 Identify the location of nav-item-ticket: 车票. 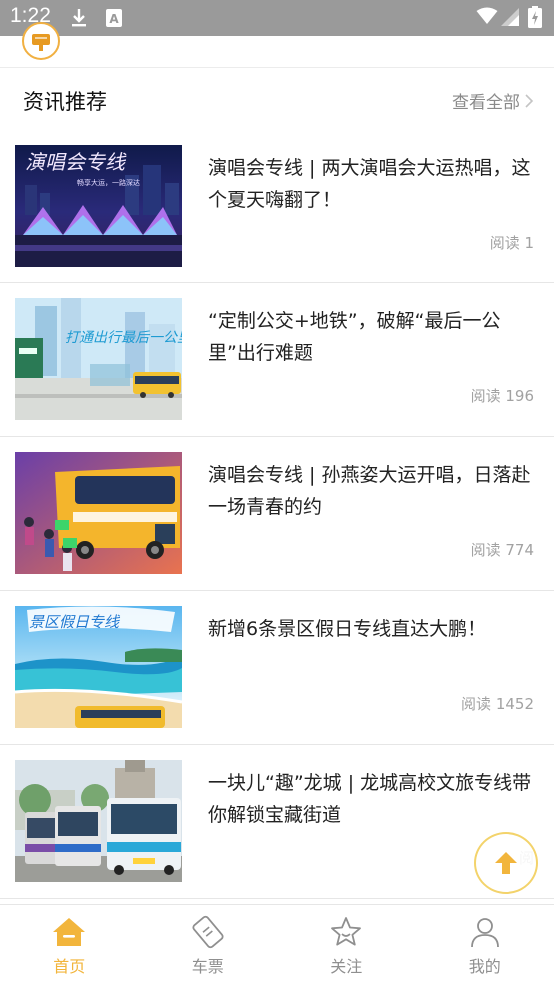
(208, 944).